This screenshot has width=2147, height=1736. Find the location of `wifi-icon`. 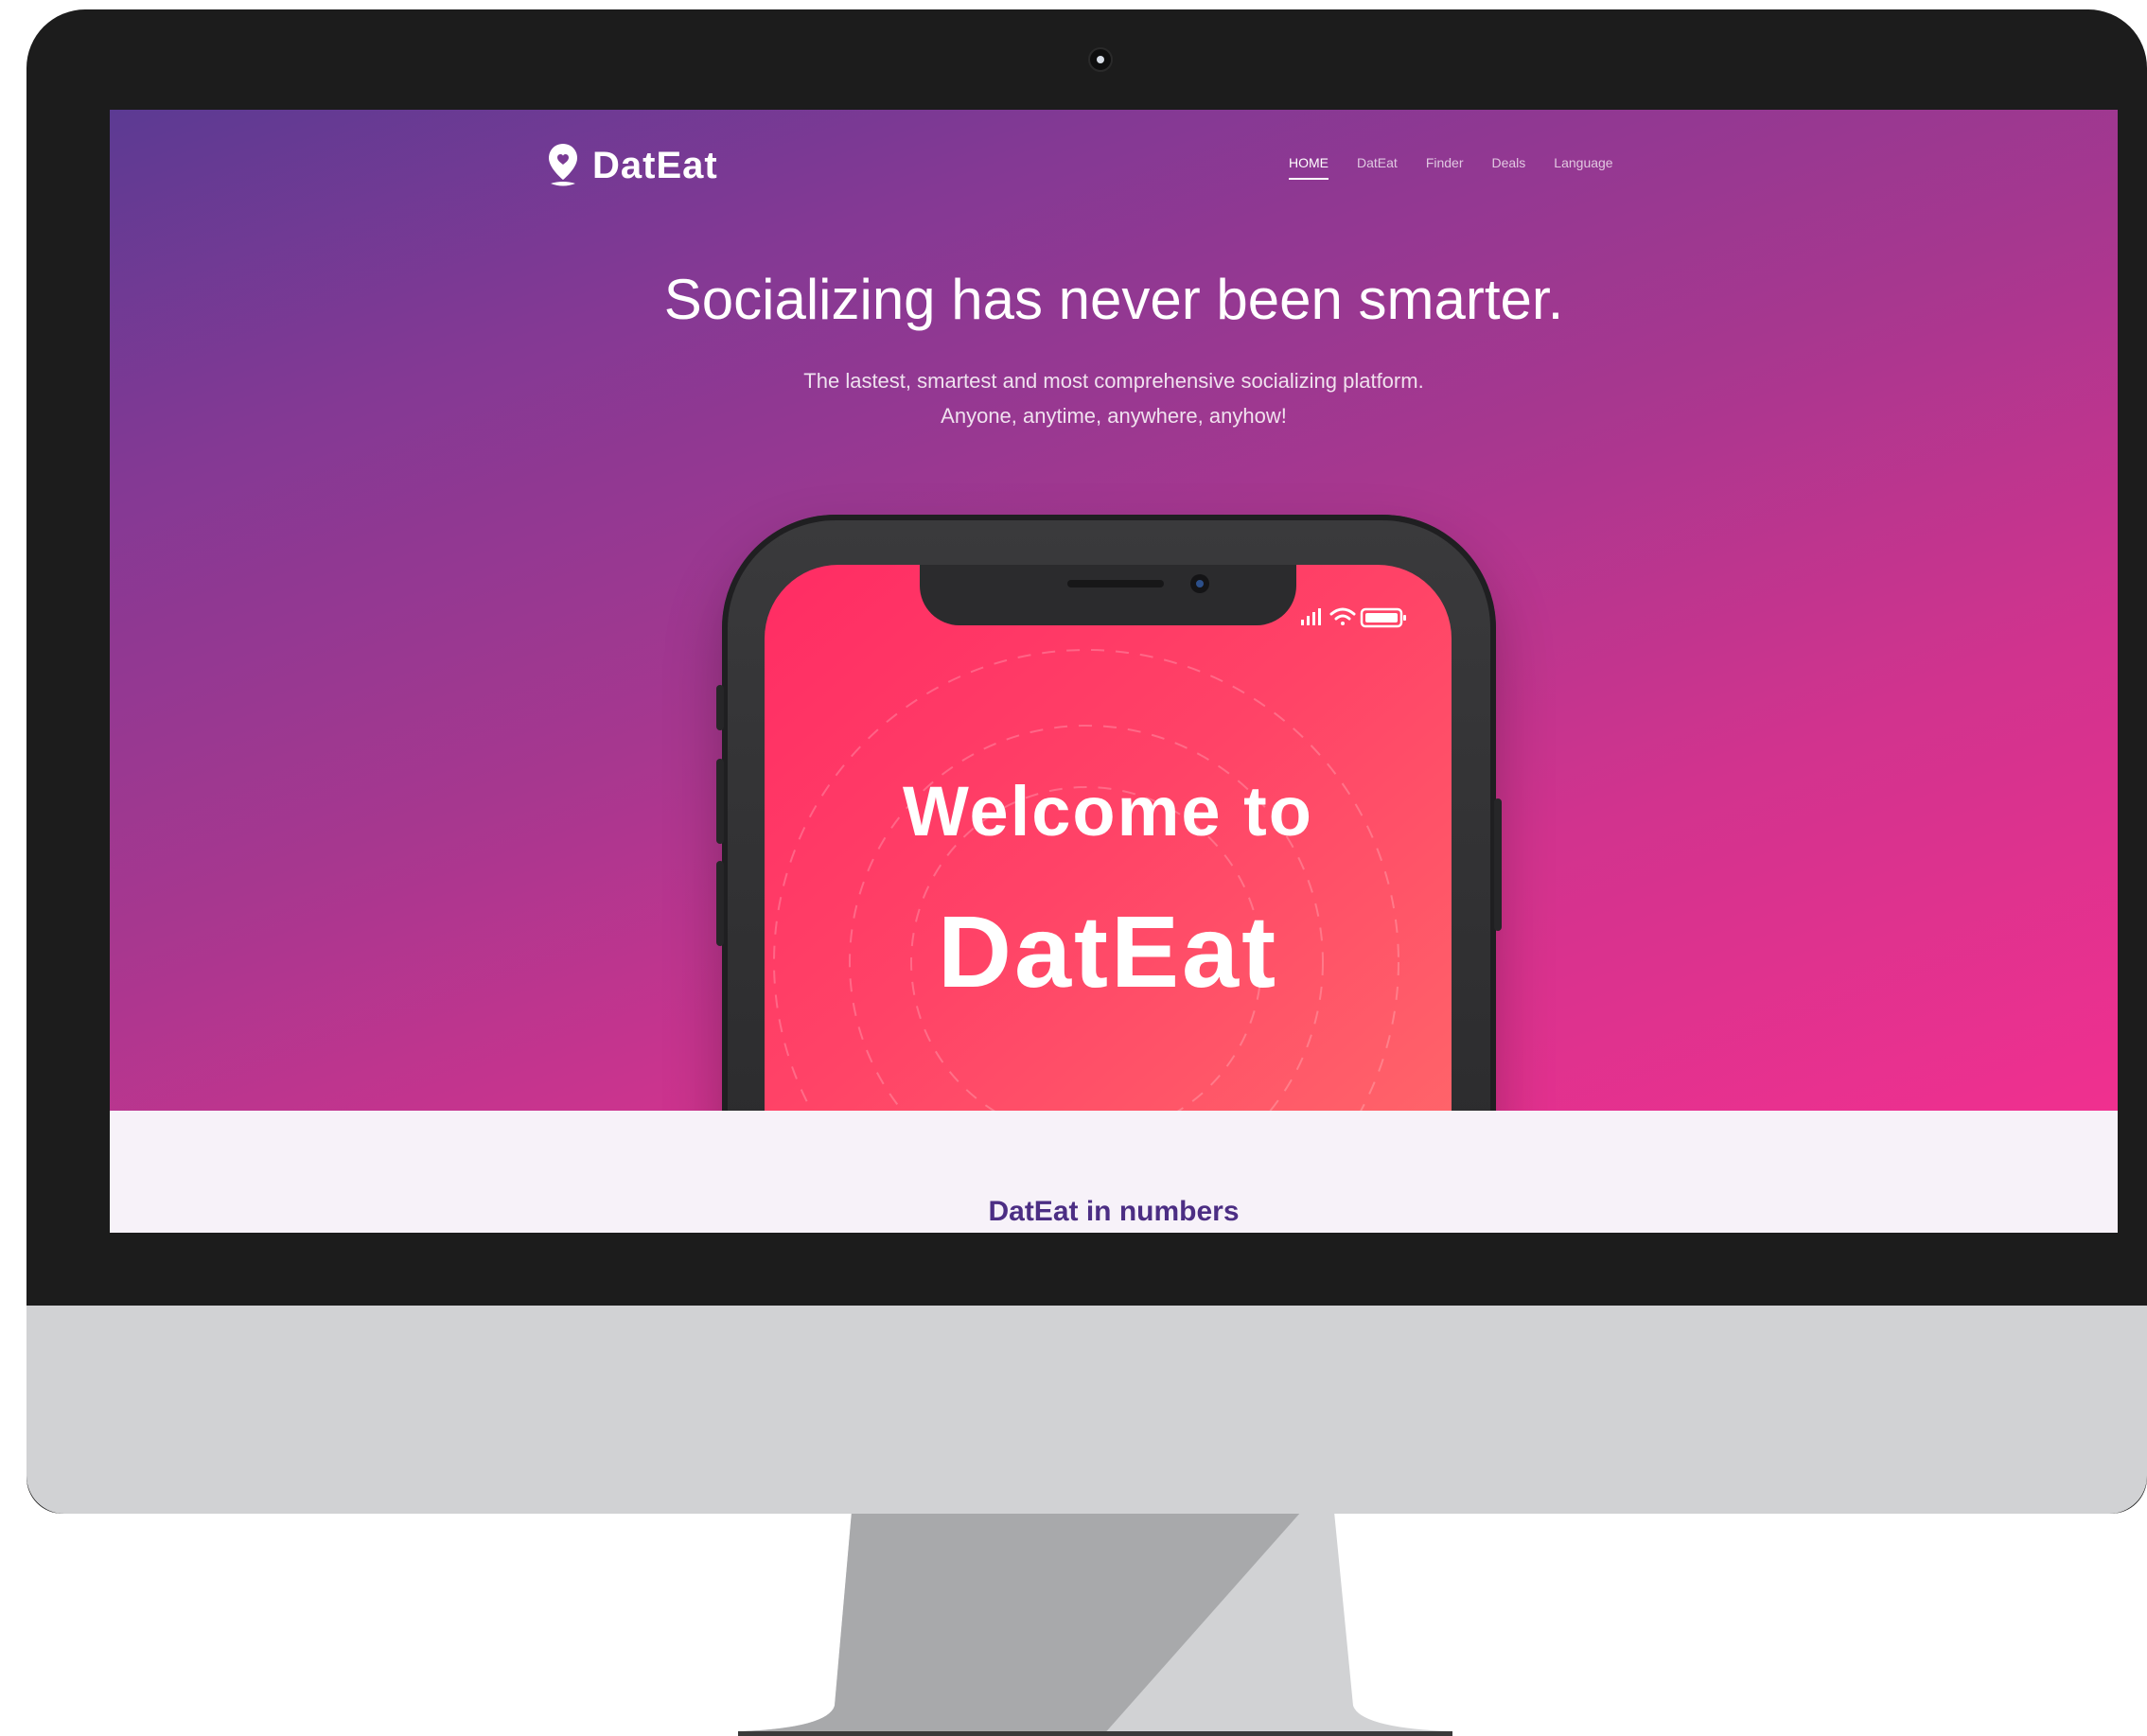

wifi-icon is located at coordinates (1342, 616).